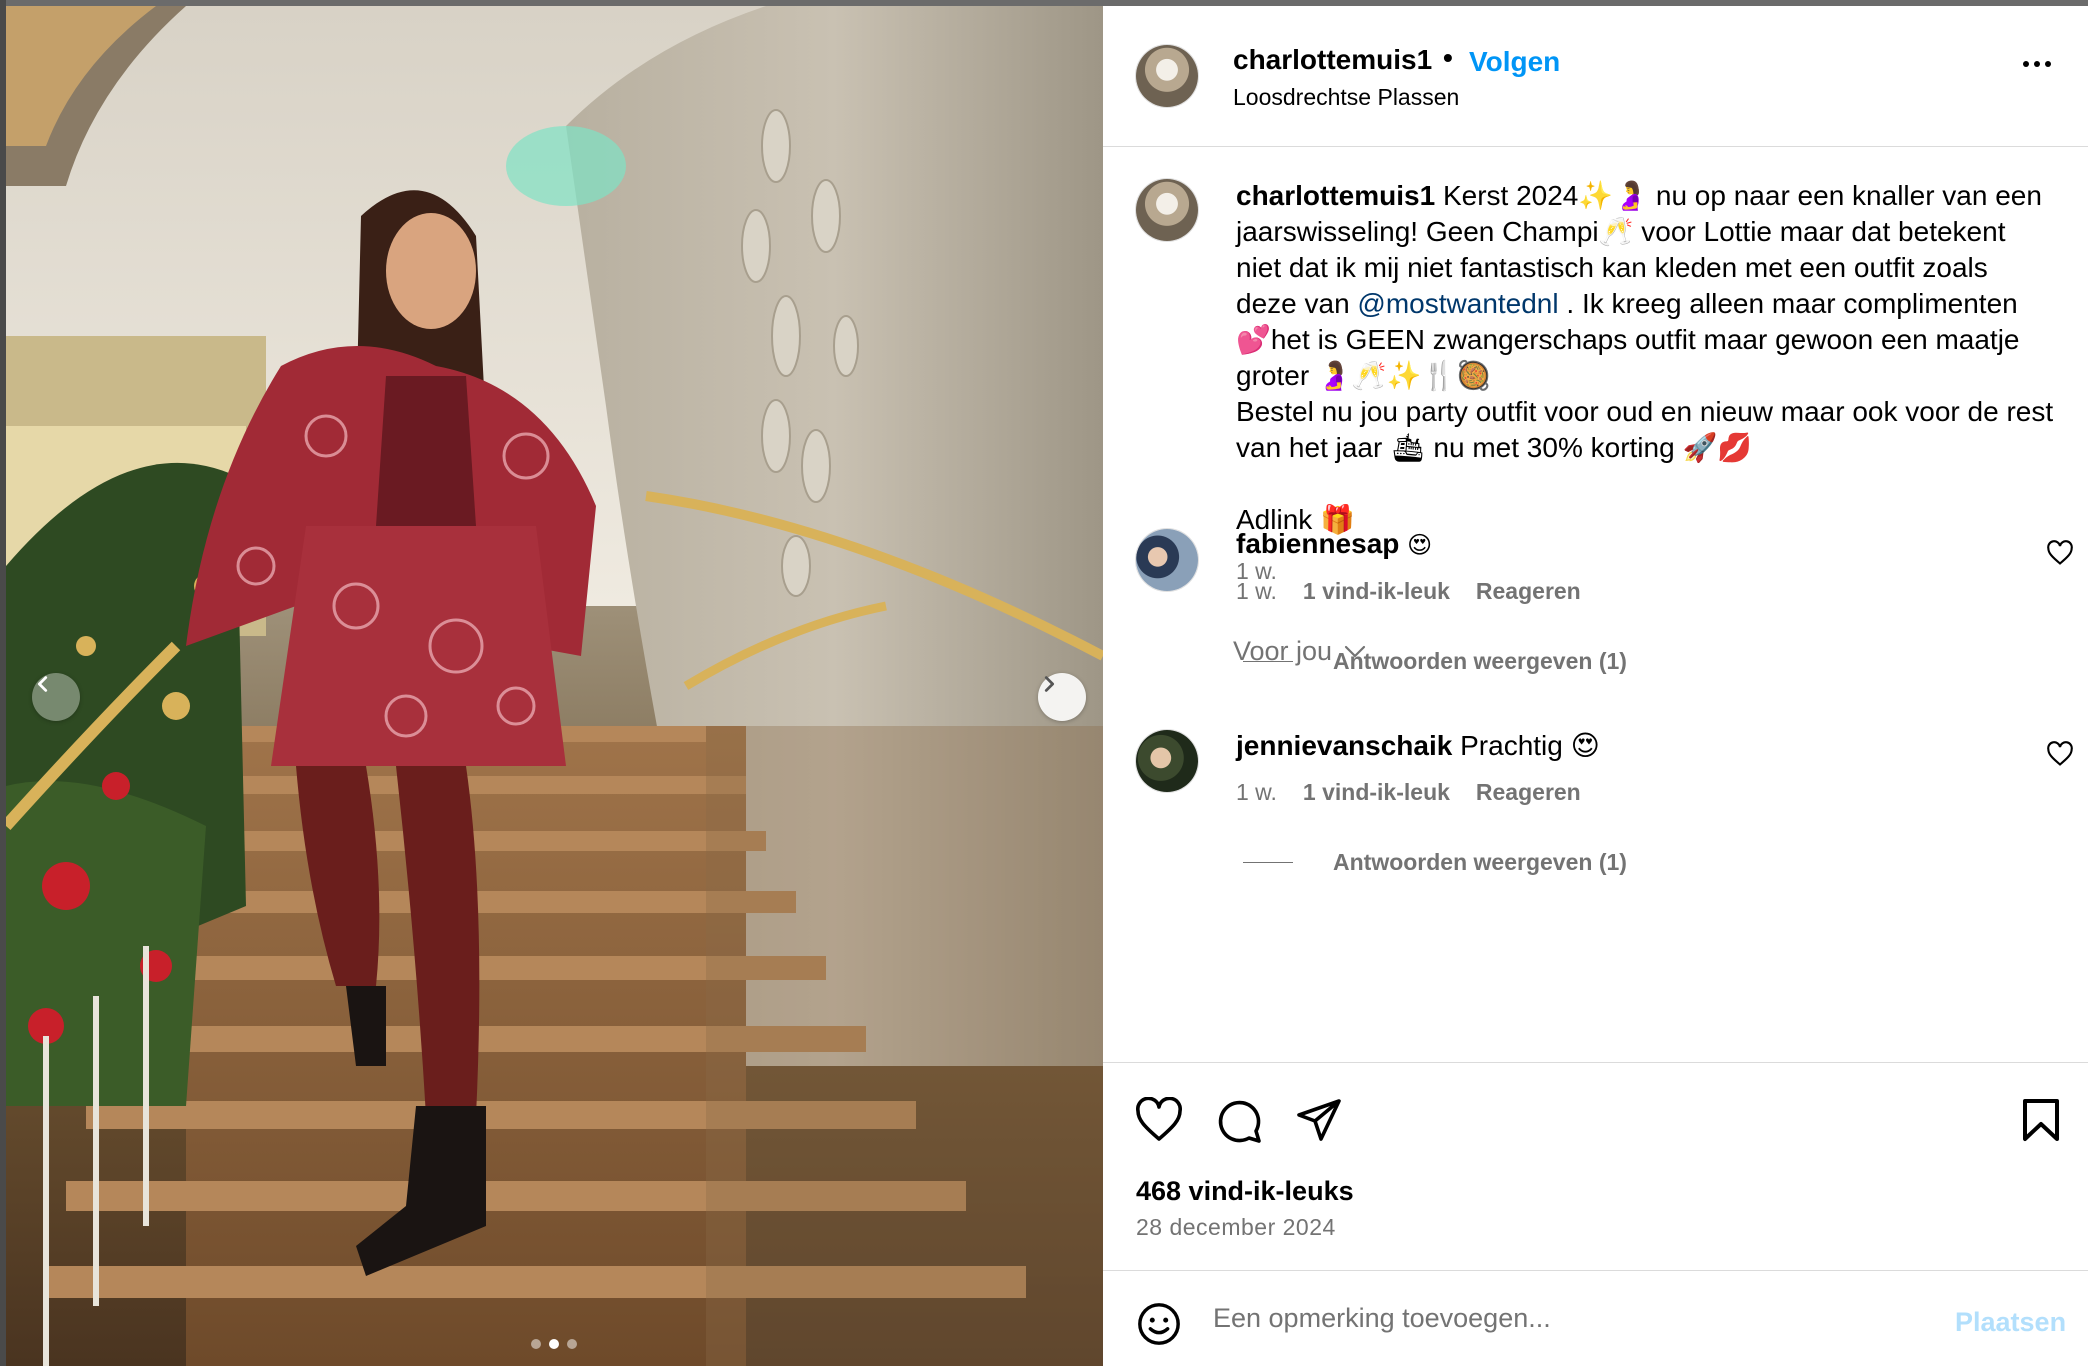 The height and width of the screenshot is (1366, 2088). I want to click on caption-author-avatar, so click(1167, 210).